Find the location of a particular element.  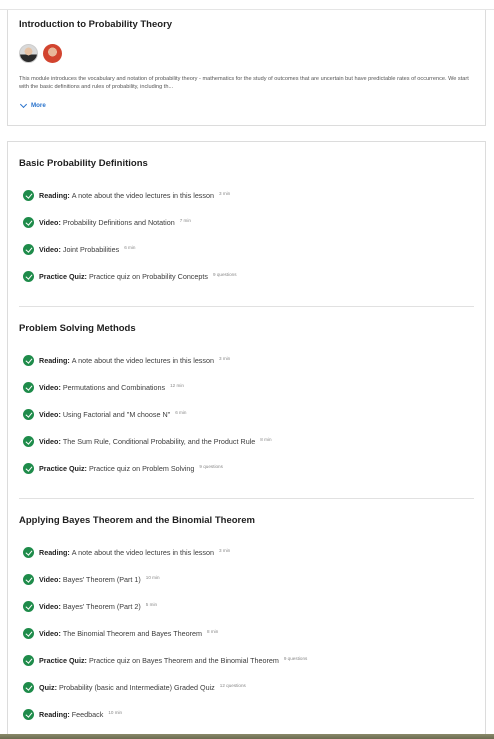

bottom-edge-bar is located at coordinates (247, 736).